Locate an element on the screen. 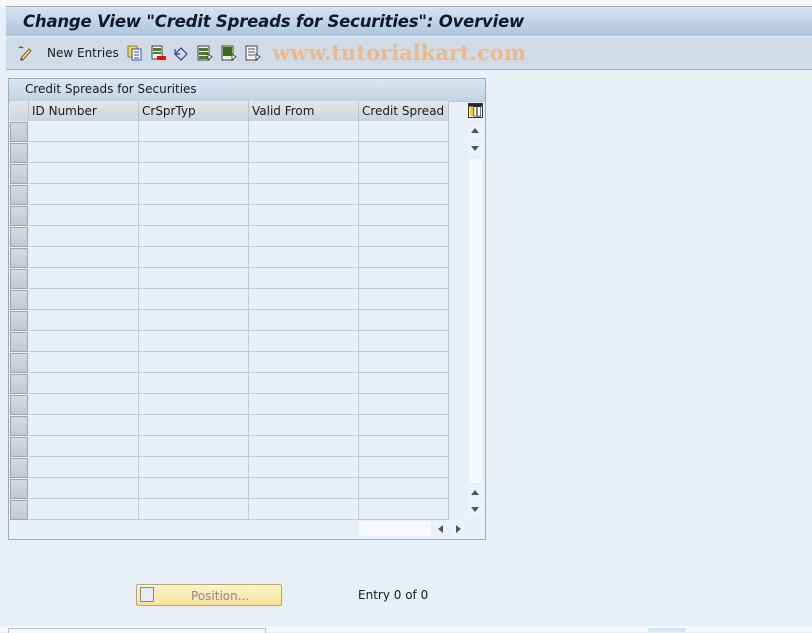 The height and width of the screenshot is (633, 812). scroll-up-button is located at coordinates (475, 130).